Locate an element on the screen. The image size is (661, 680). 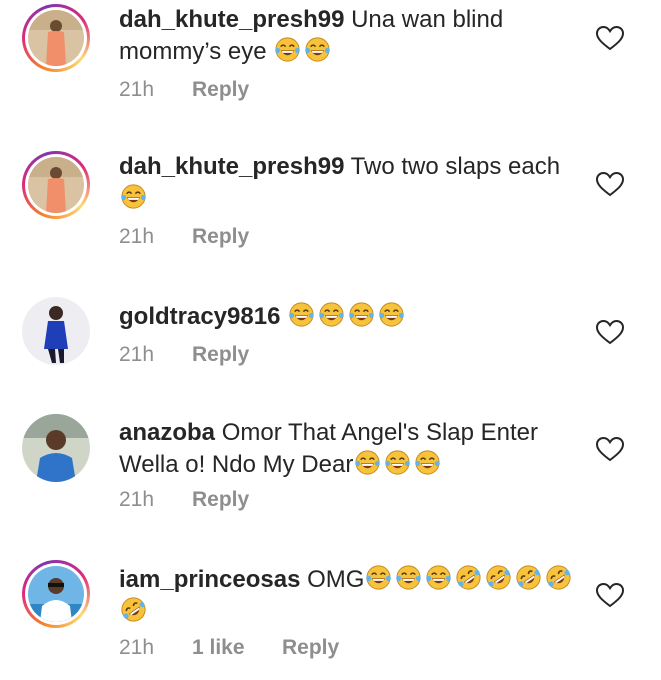
like-count: 1 like is located at coordinates (237, 648).